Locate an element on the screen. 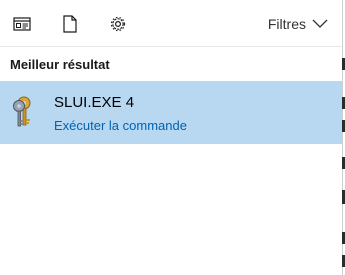 This screenshot has height=275, width=345. filters-label: Filtres is located at coordinates (286, 24).